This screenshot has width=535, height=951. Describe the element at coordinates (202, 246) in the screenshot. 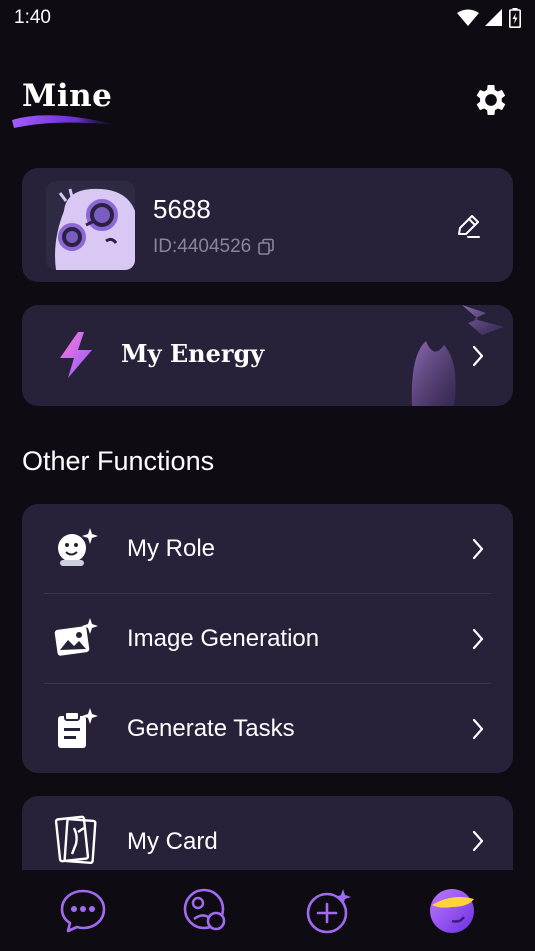

I see `user-id: ID:4404526` at that location.